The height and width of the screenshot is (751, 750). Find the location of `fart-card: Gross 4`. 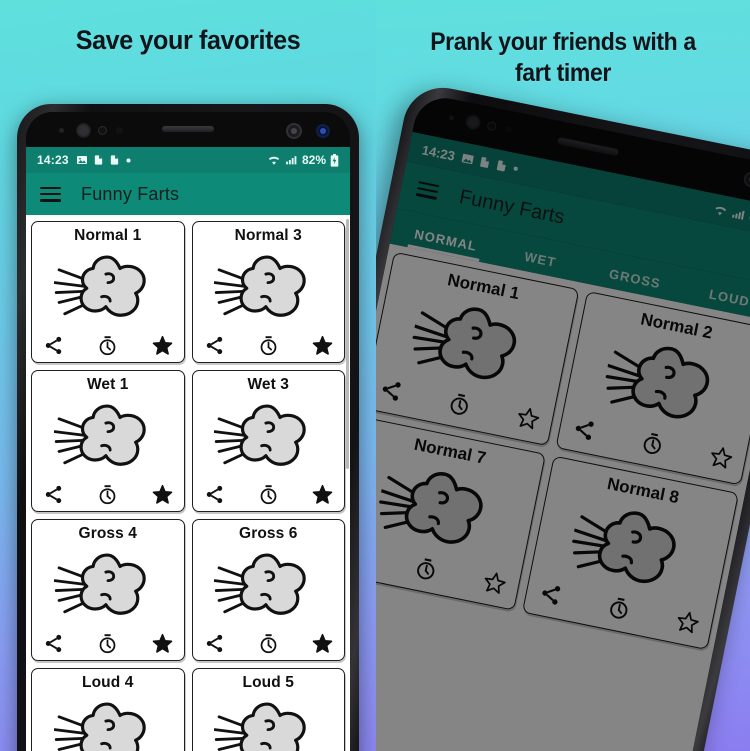

fart-card: Gross 4 is located at coordinates (108, 590).